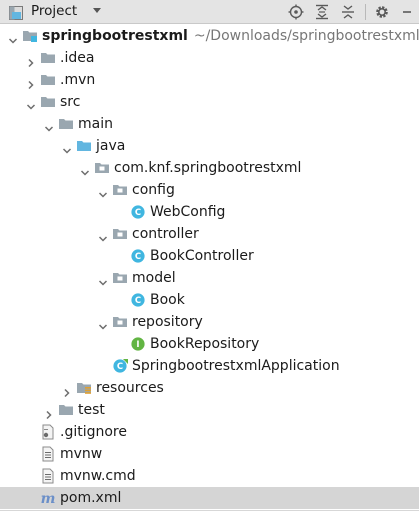 The image size is (419, 514). Describe the element at coordinates (382, 12) in the screenshot. I see `gear-icon` at that location.